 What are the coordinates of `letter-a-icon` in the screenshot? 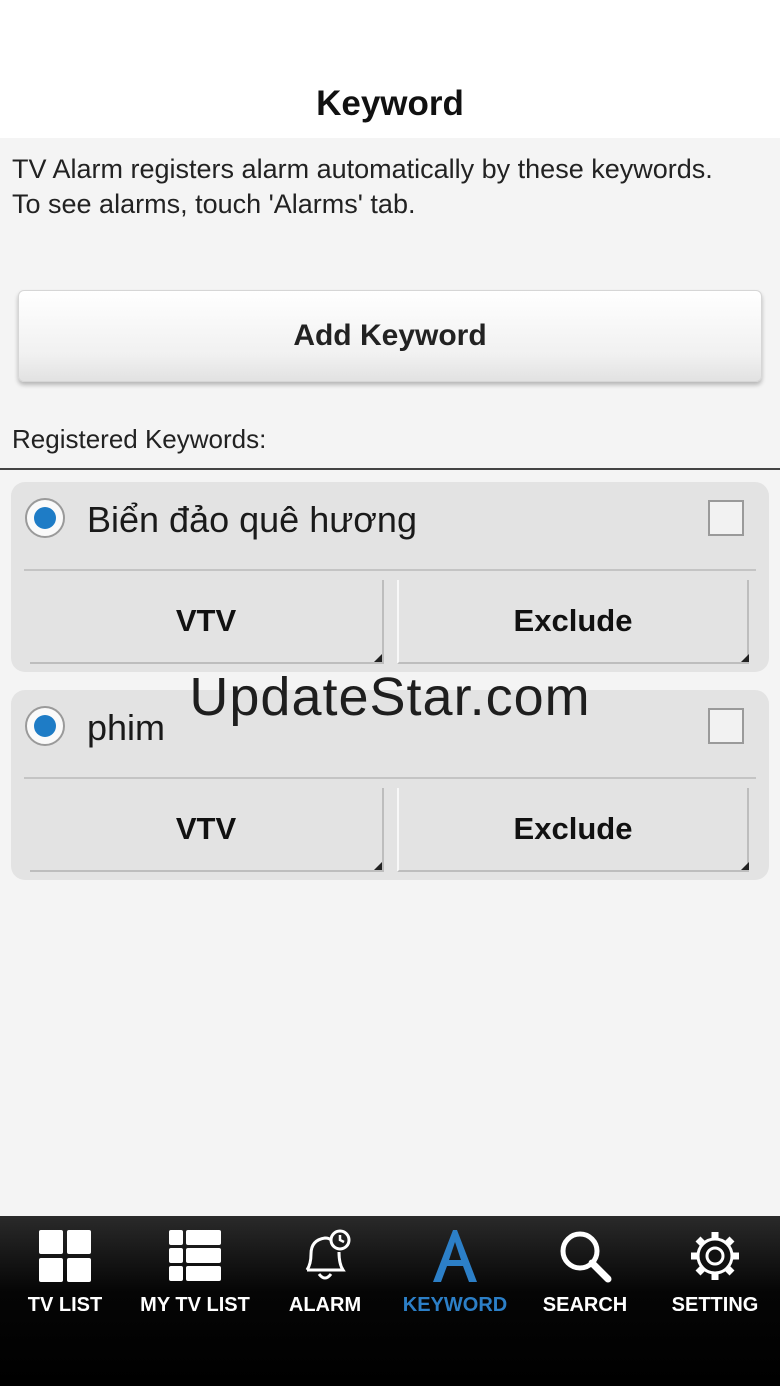 It's located at (455, 1256).